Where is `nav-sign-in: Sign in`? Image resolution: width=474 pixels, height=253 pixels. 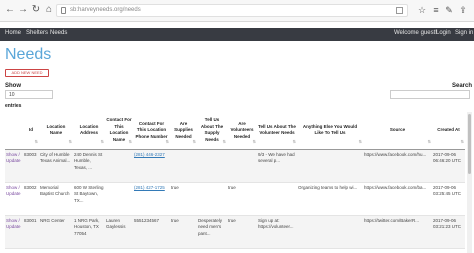
nav-sign-in: Sign in is located at coordinates (464, 33).